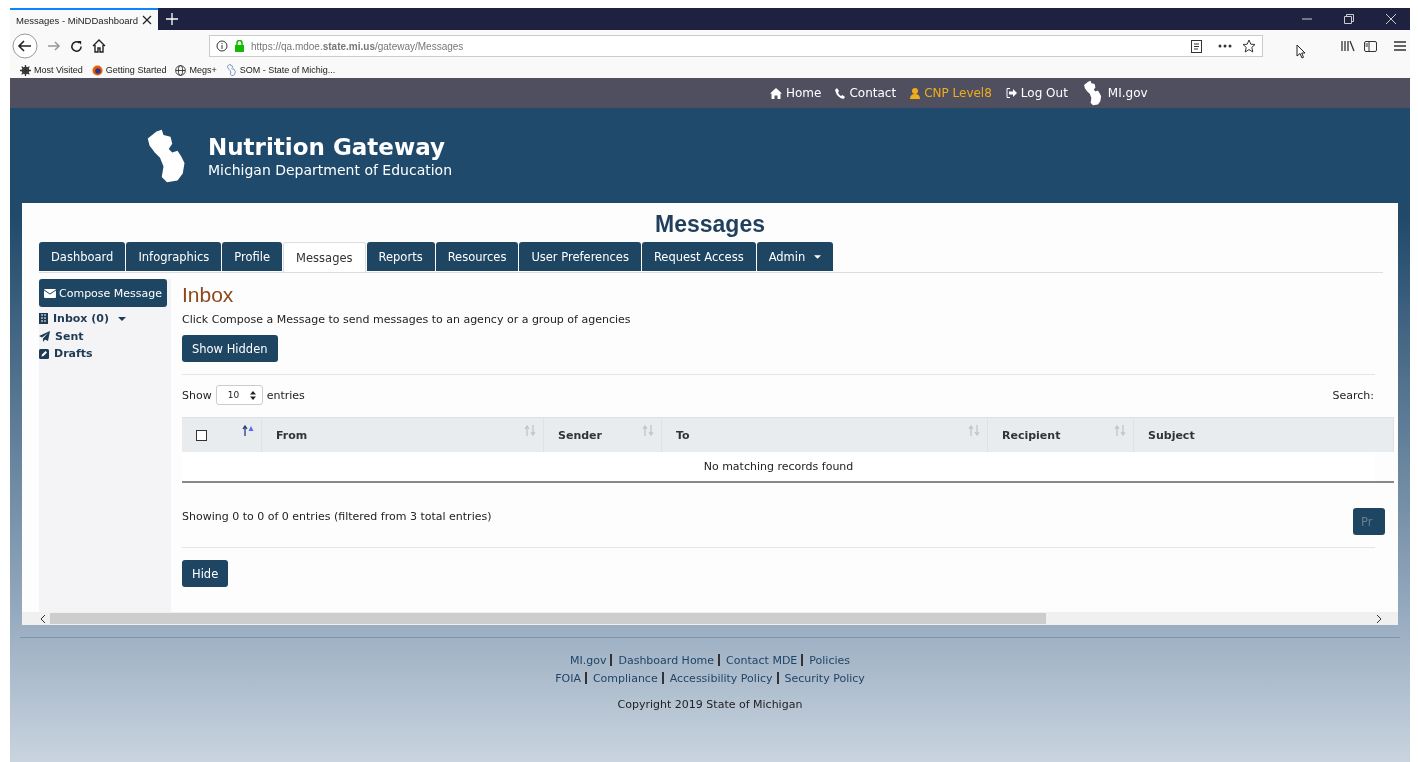 This screenshot has width=1418, height=762. Describe the element at coordinates (1114, 93) in the screenshot. I see `nav-link: MI.gov` at that location.